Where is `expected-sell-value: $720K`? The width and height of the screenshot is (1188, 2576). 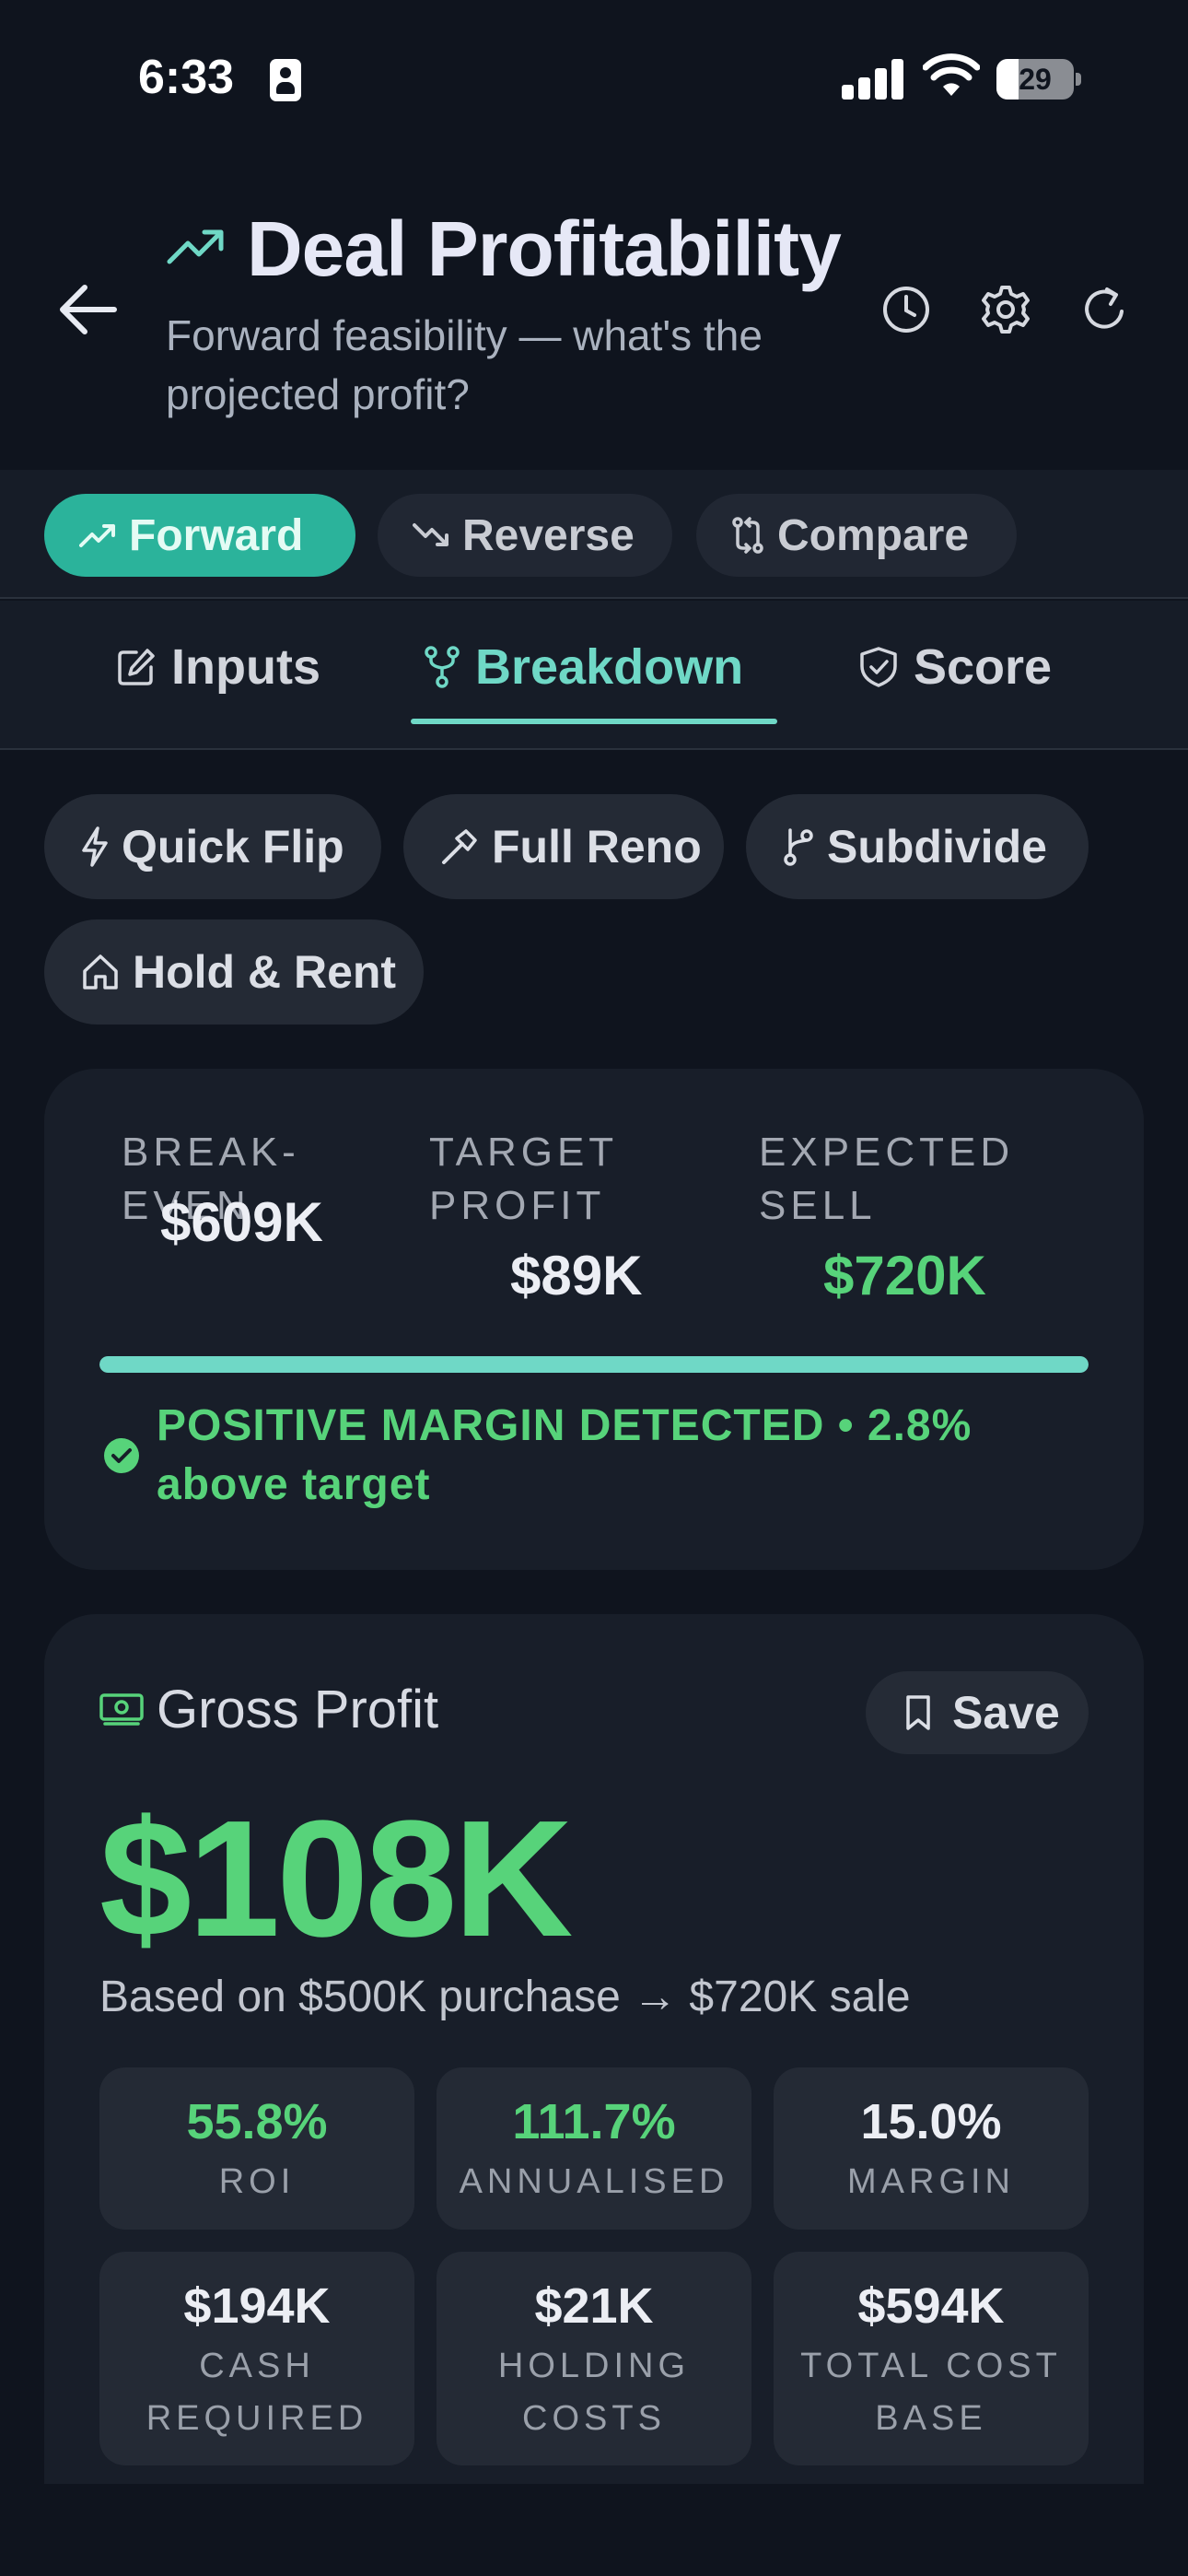
expected-sell-value: $720K is located at coordinates (904, 1275).